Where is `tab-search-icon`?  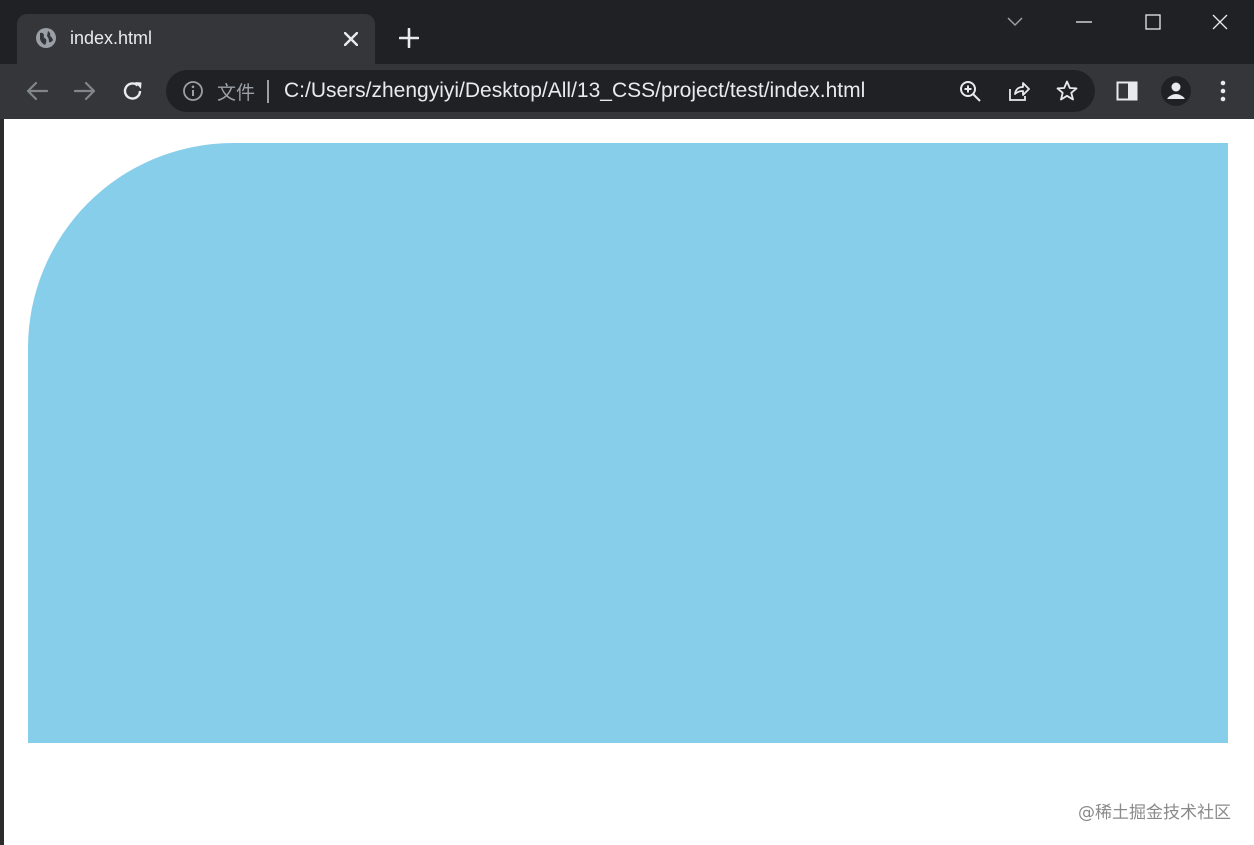
tab-search-icon is located at coordinates (1015, 22).